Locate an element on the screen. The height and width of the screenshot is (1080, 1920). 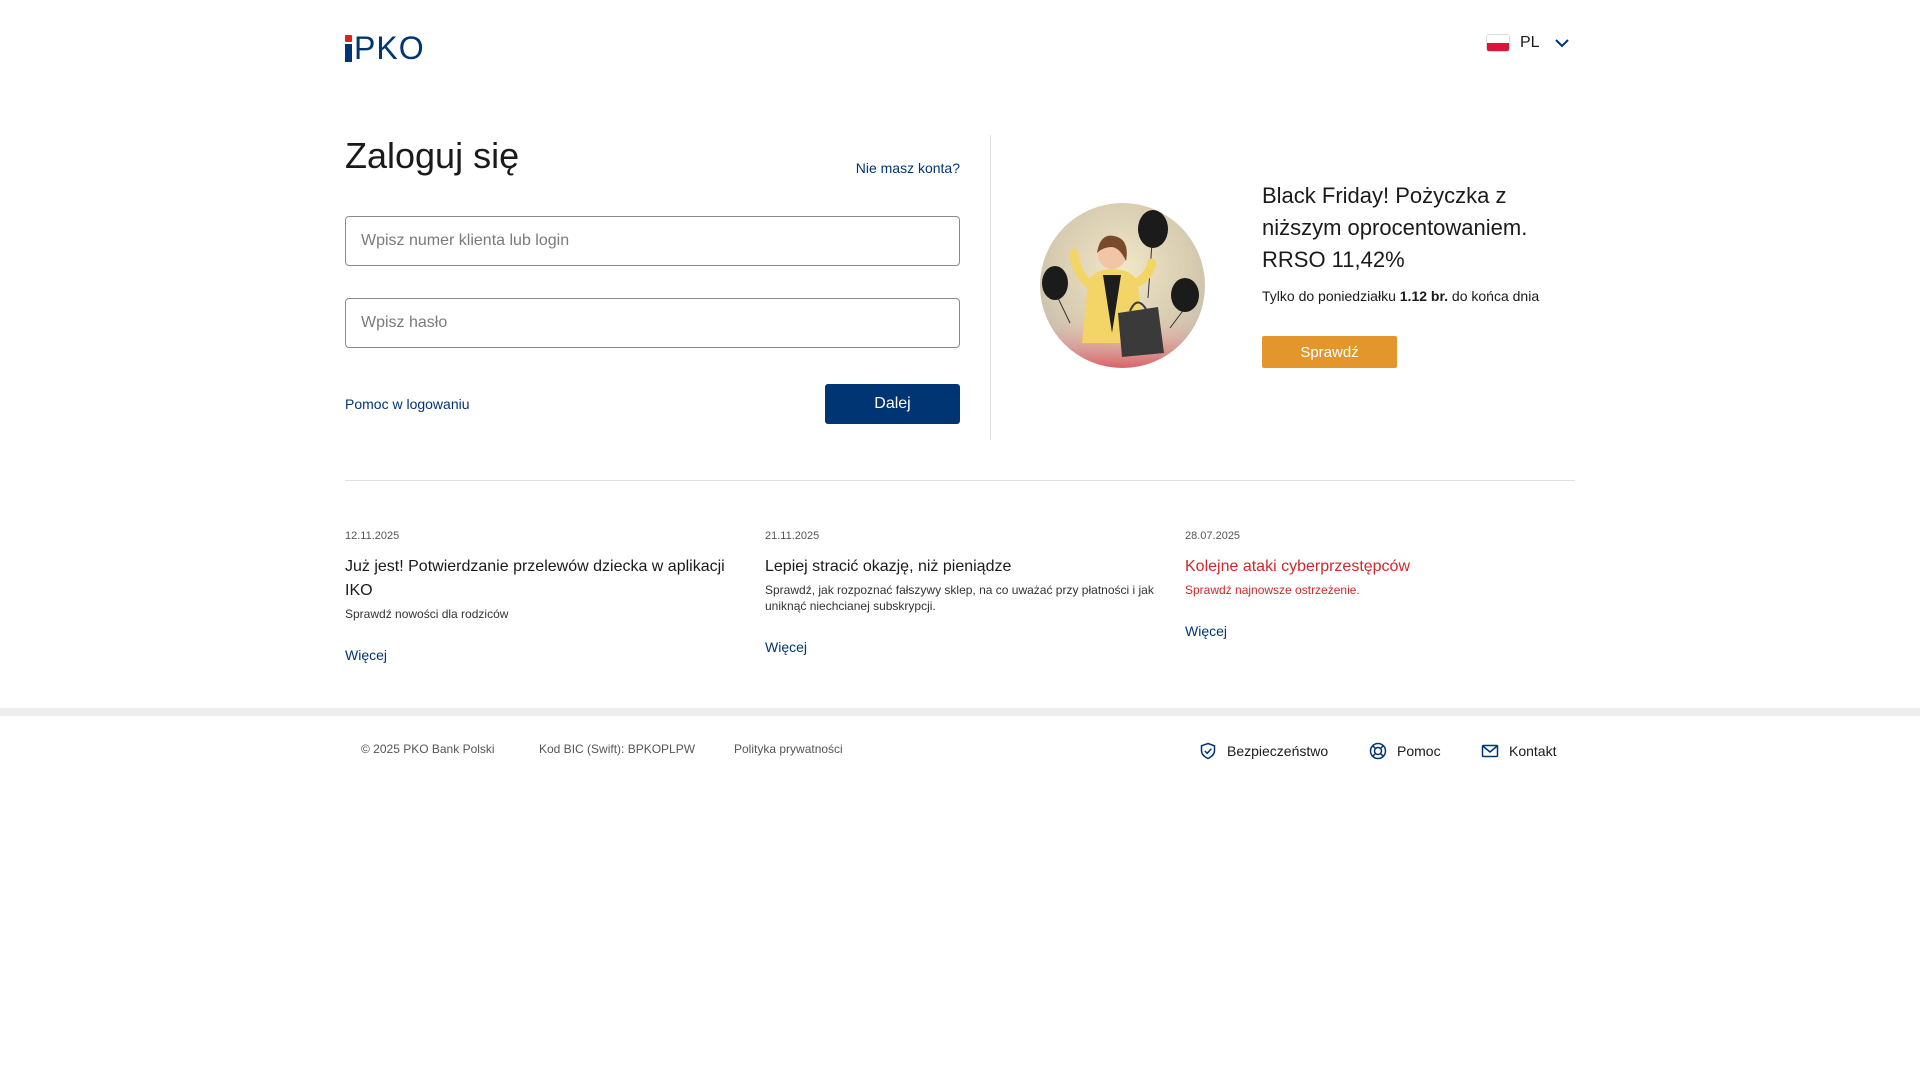
shield-check-icon is located at coordinates (1208, 751).